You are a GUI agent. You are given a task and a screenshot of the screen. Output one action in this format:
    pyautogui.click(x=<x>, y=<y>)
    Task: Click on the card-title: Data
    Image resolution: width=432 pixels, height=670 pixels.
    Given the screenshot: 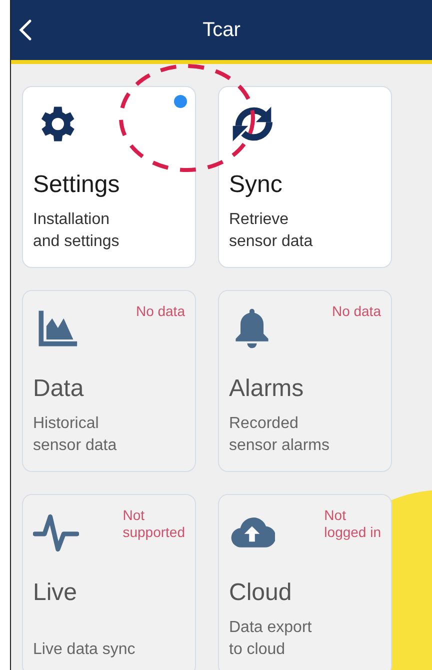 What is the action you would take?
    pyautogui.click(x=59, y=389)
    